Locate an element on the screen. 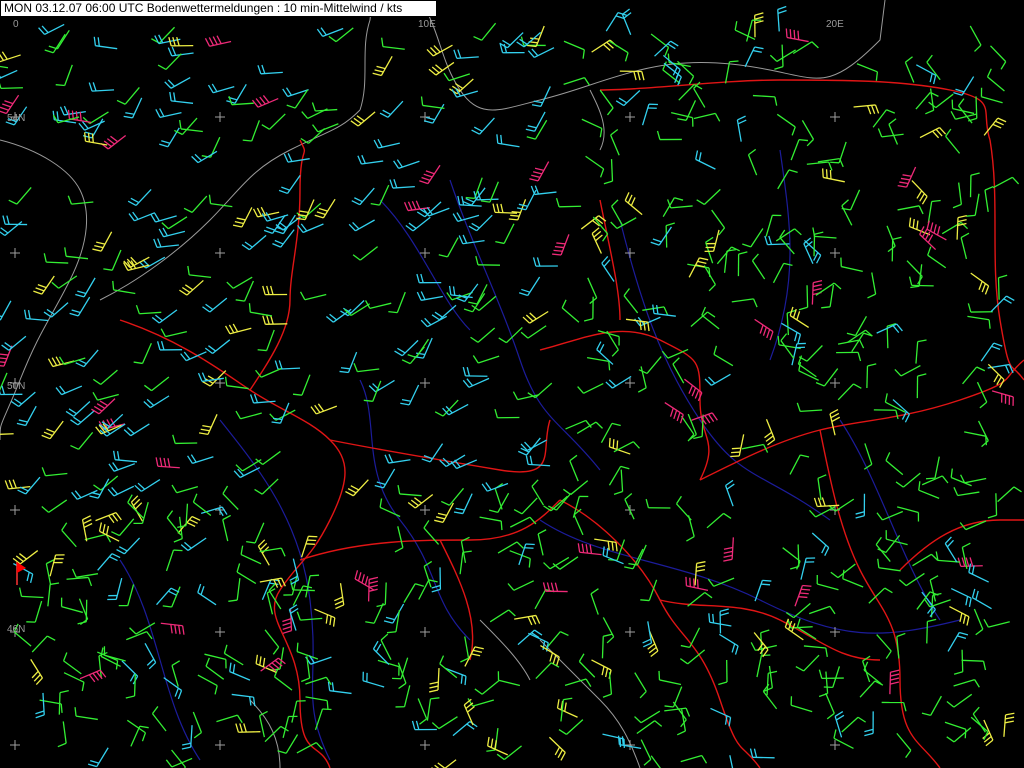  lon-label-10e: 10E is located at coordinates (427, 24).